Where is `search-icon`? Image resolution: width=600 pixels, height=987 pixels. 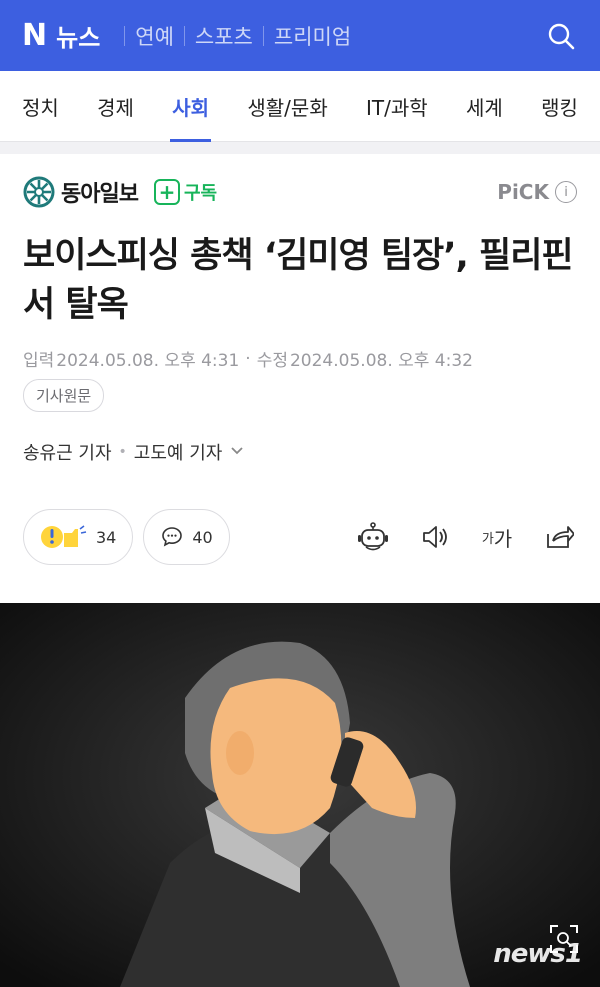 search-icon is located at coordinates (561, 36).